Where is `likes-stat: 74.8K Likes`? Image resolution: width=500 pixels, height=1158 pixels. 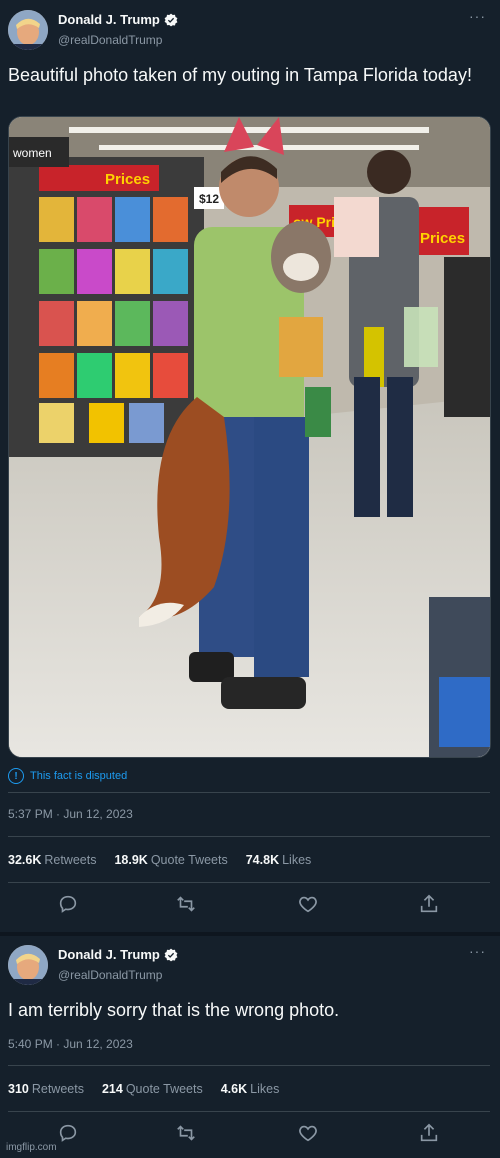 likes-stat: 74.8K Likes is located at coordinates (279, 860).